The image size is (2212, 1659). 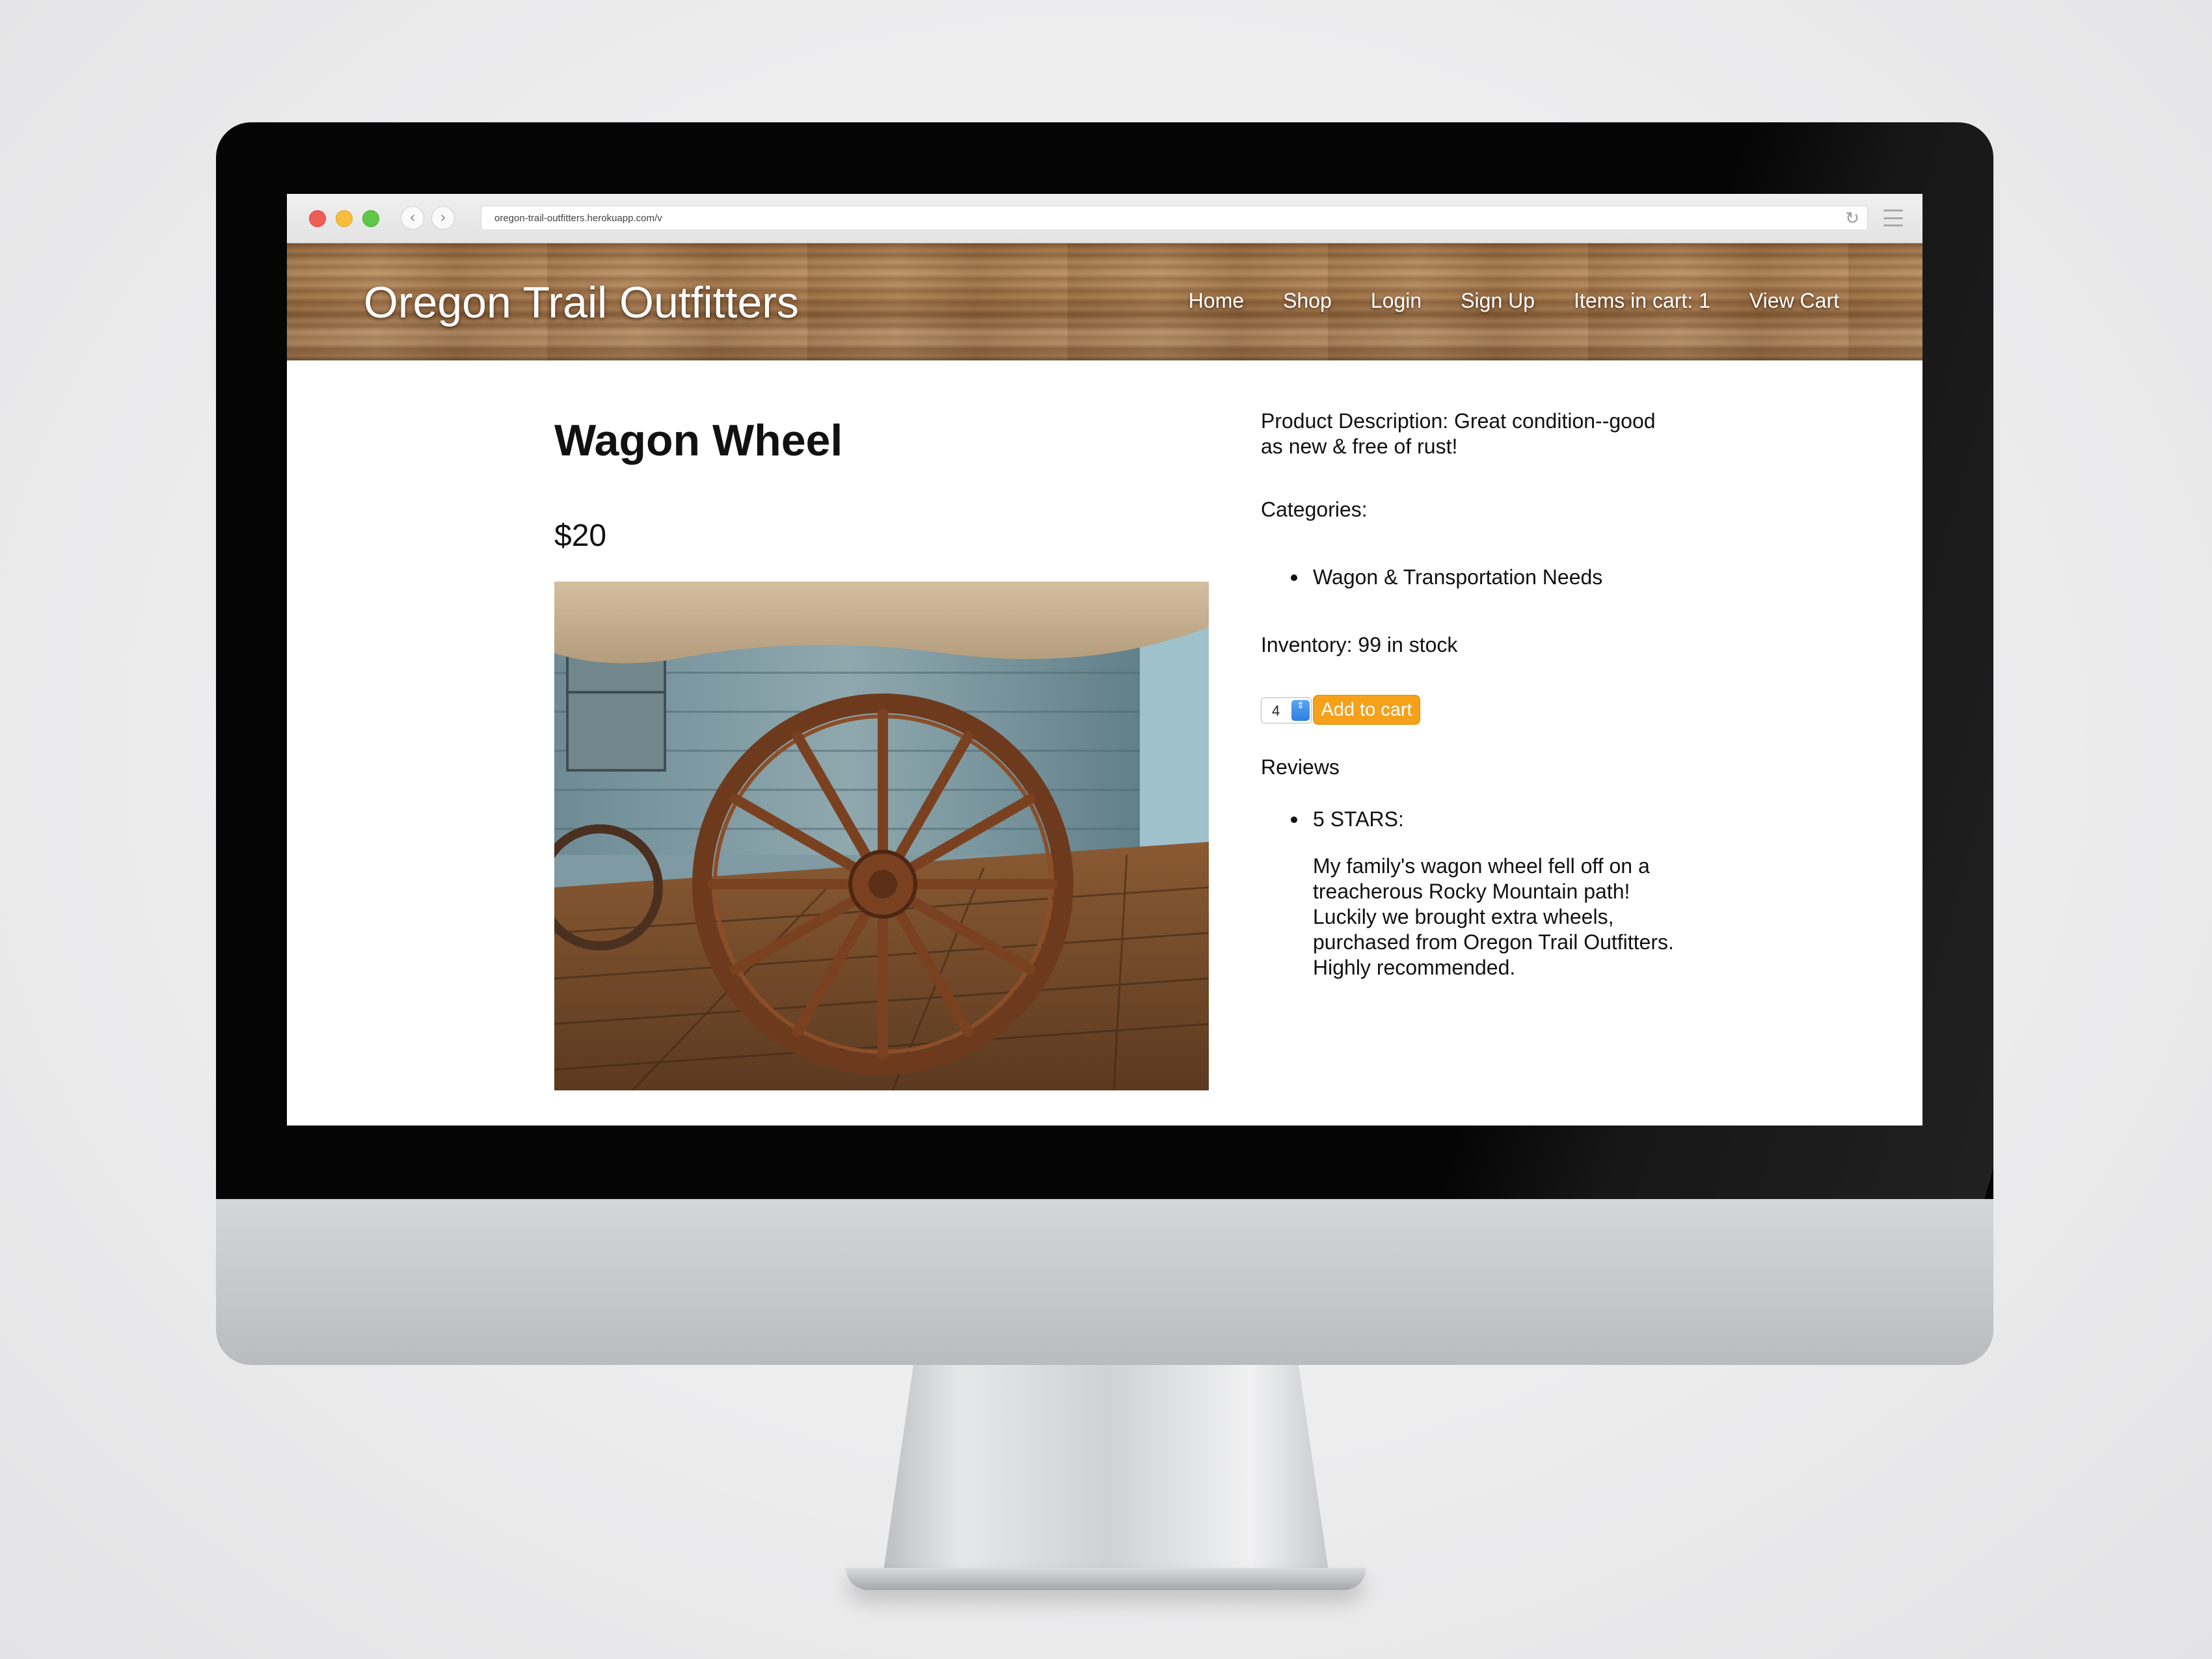 I want to click on add-to-cart-button: Add to cart, so click(x=1367, y=710).